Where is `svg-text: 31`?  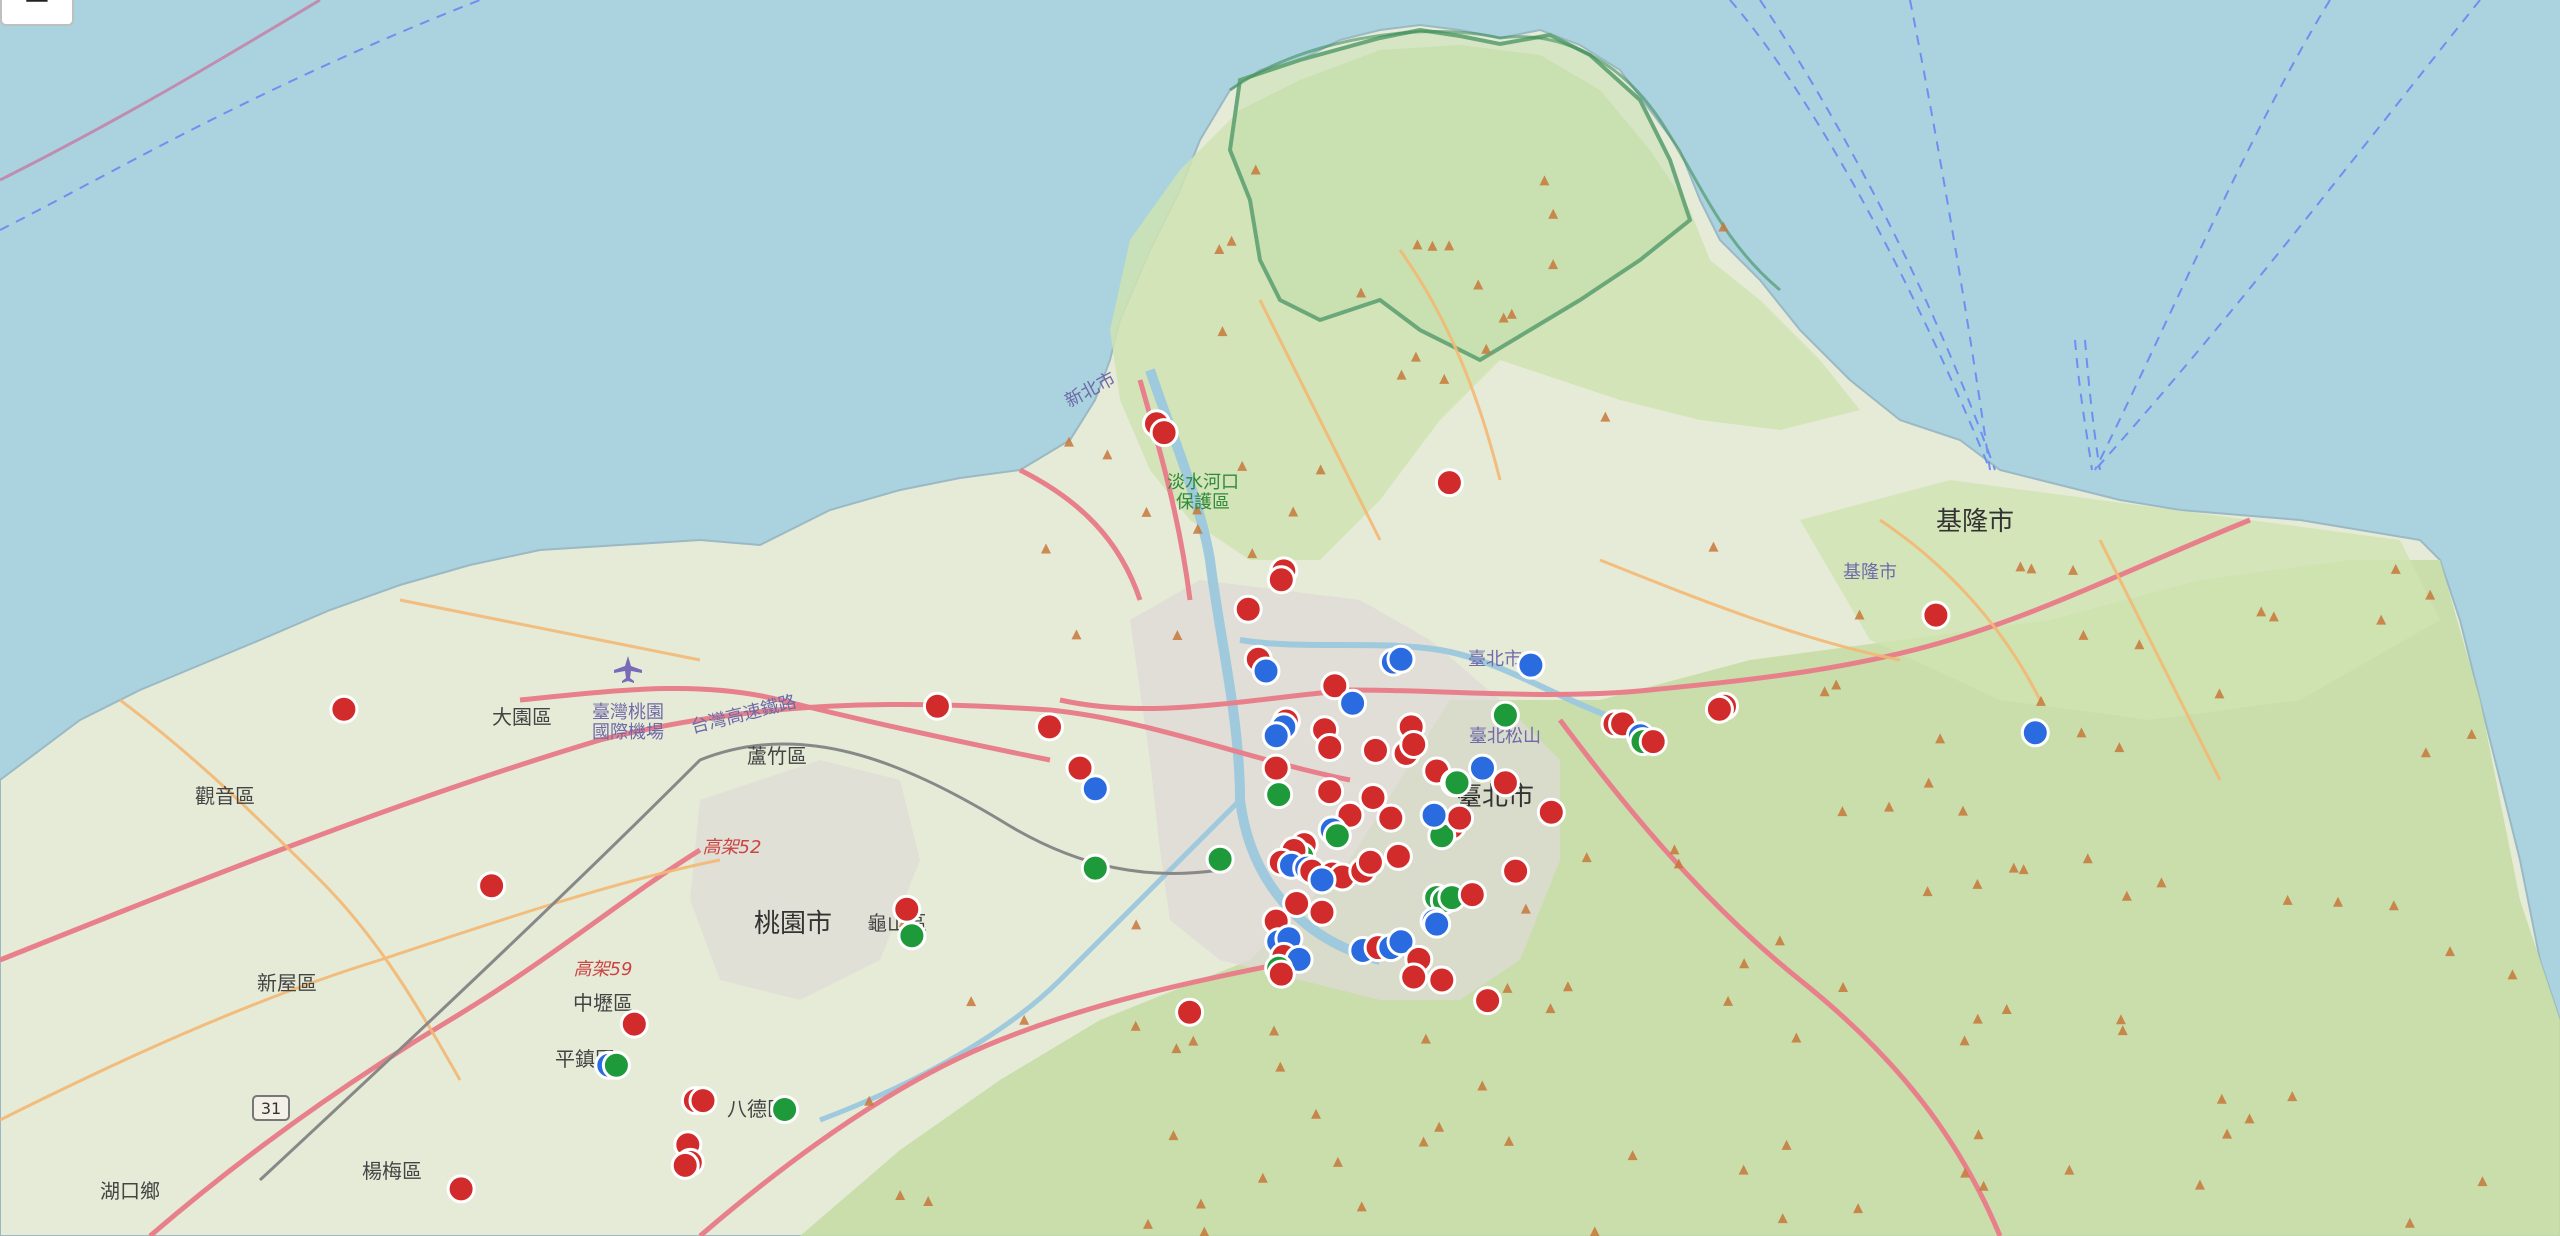 svg-text: 31 is located at coordinates (271, 1108).